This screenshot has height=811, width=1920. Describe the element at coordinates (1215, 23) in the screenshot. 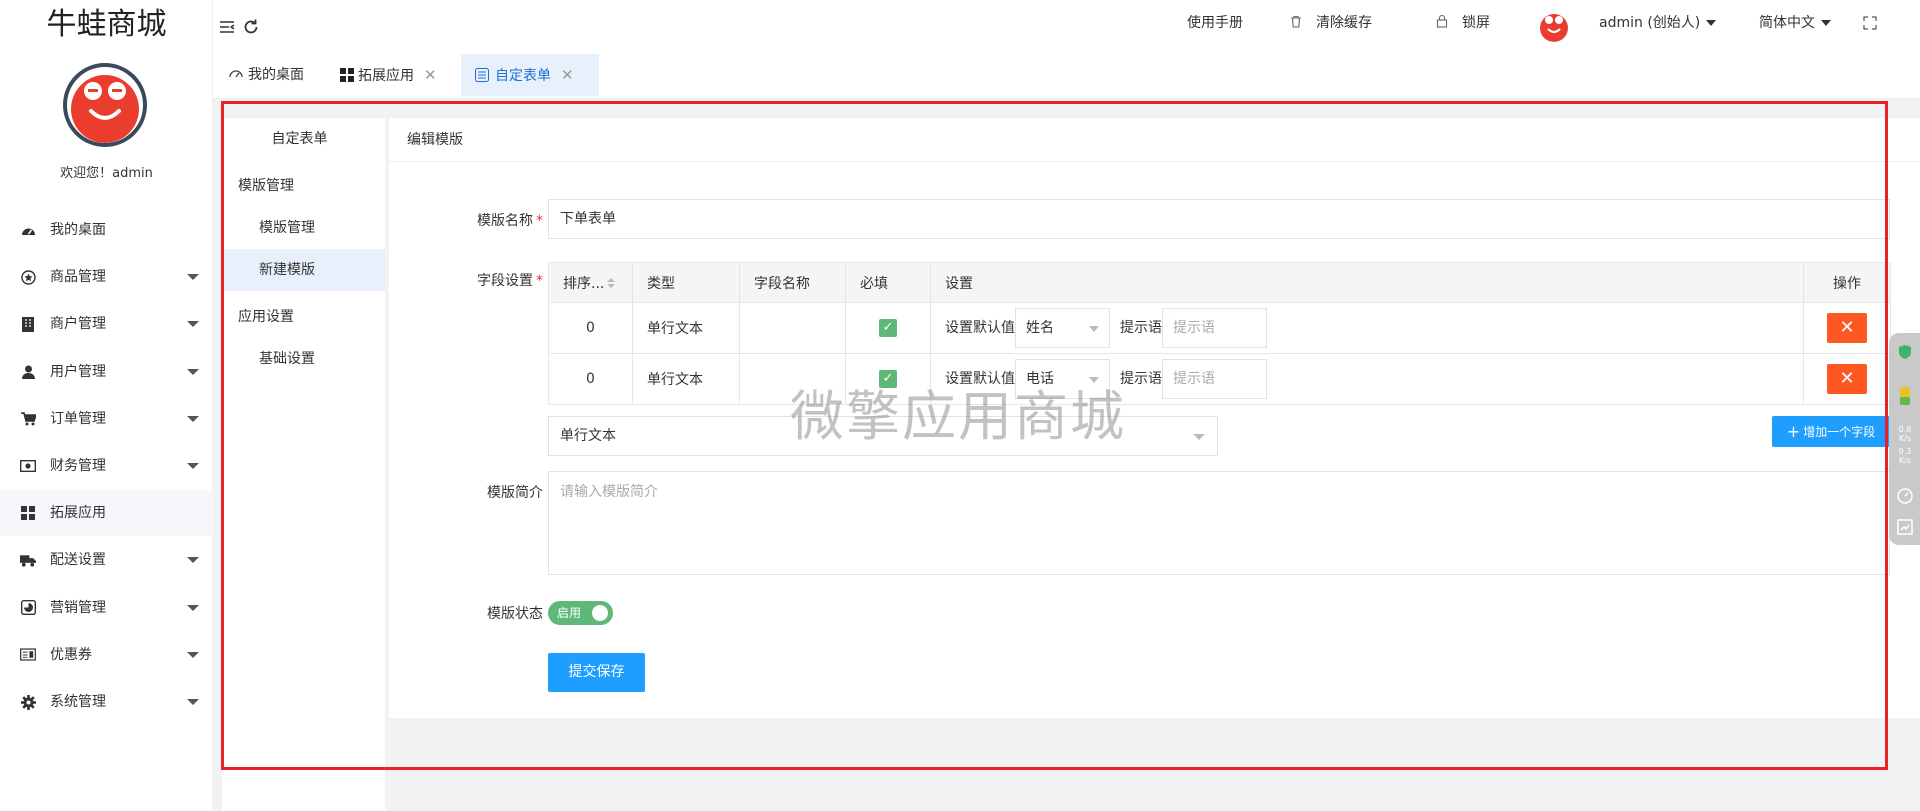

I see `manual-link: 使用手册` at that location.